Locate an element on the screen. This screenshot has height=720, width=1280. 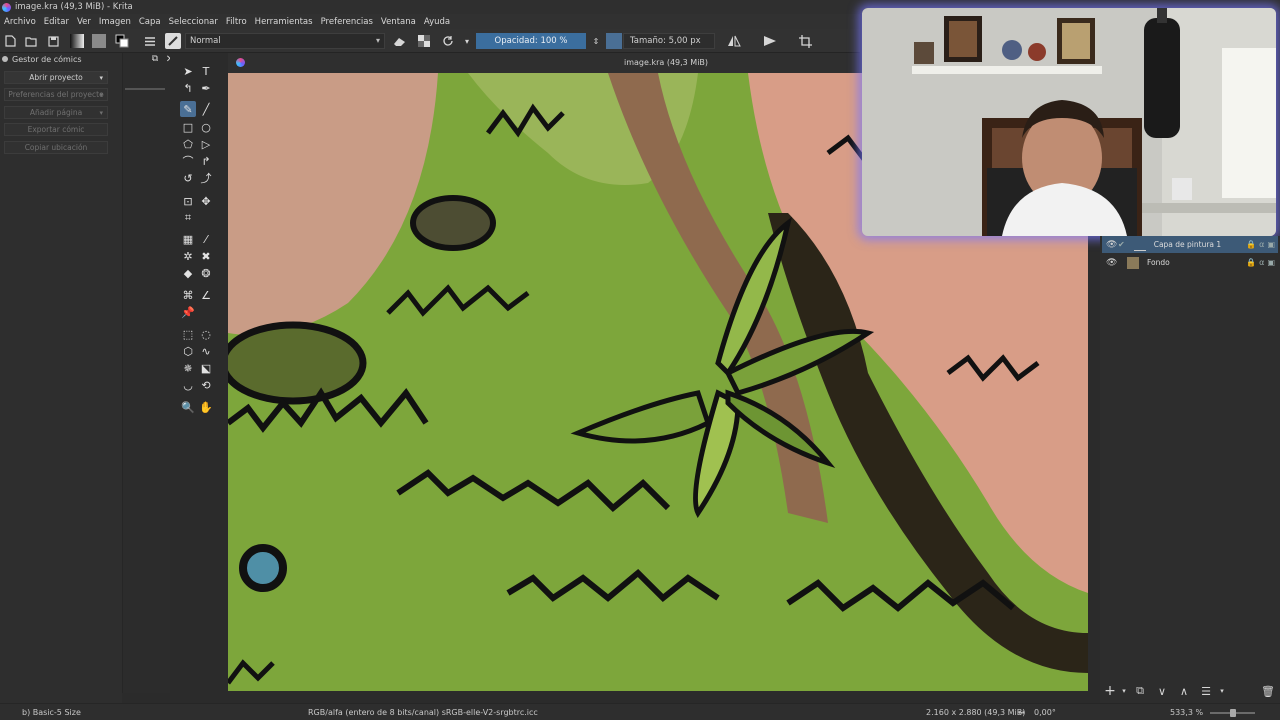
divider is located at coordinates (145, 89).